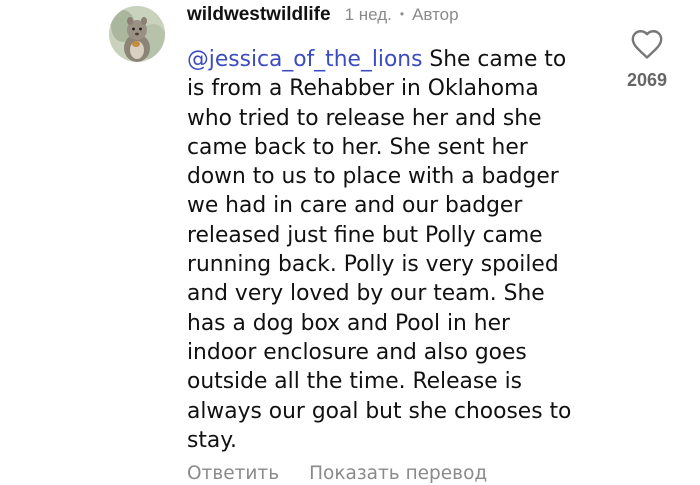  I want to click on like-count: 2069, so click(647, 80).